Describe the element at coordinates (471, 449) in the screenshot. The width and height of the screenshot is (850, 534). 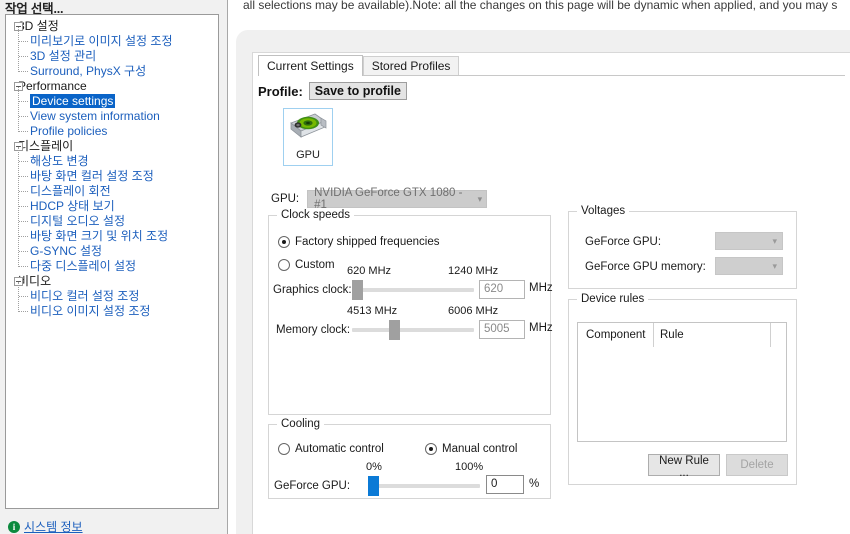
I see `radio-manual-control: Manual control` at that location.